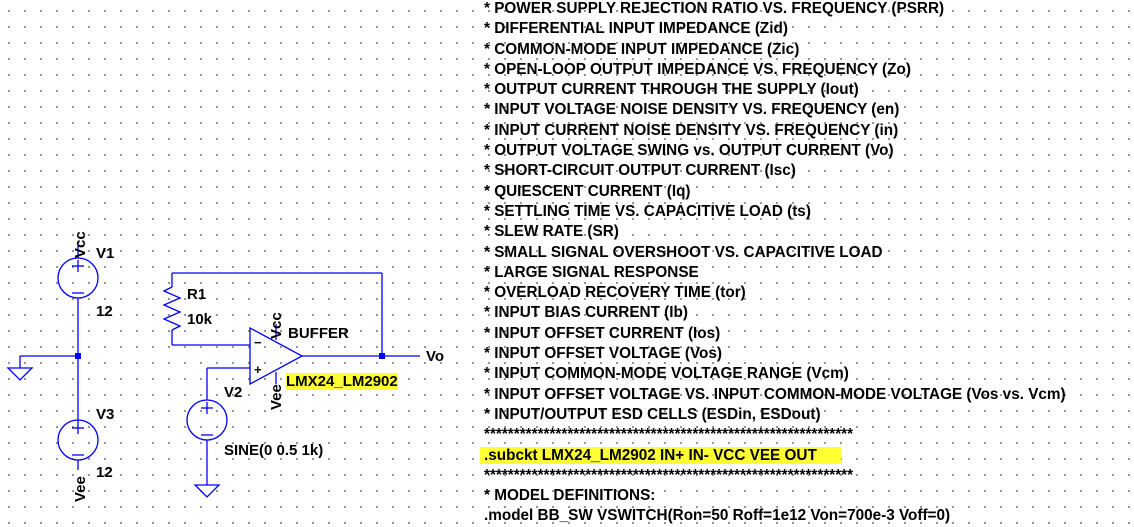 This screenshot has width=1134, height=527. I want to click on r1-resistor-symbol, so click(172, 308).